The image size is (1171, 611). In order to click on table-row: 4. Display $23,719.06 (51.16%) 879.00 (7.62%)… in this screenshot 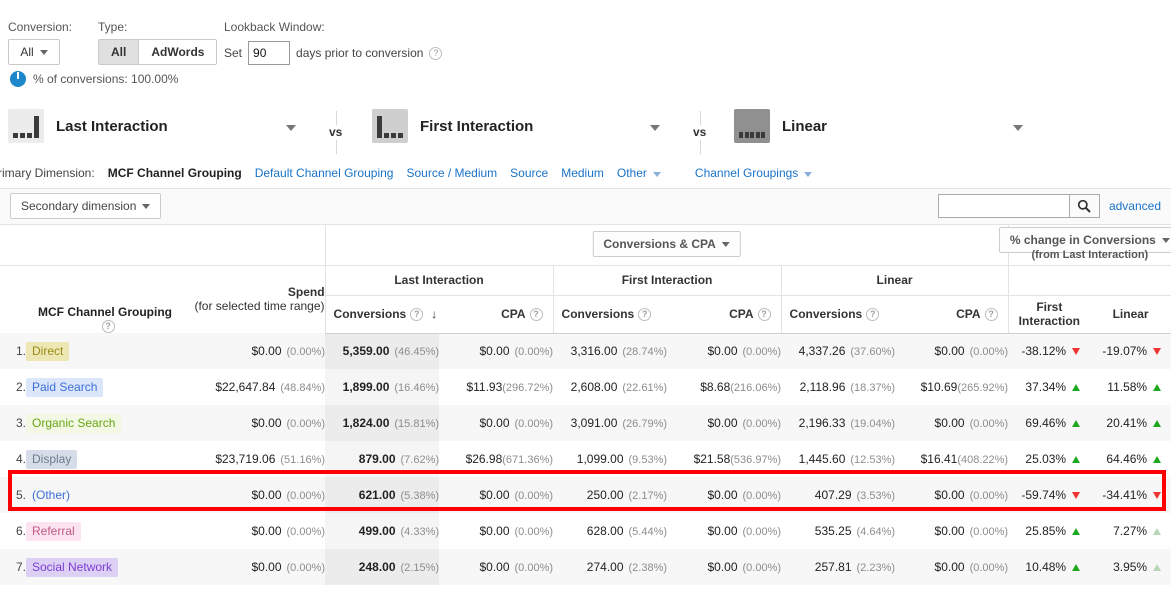, I will do `click(585, 459)`.